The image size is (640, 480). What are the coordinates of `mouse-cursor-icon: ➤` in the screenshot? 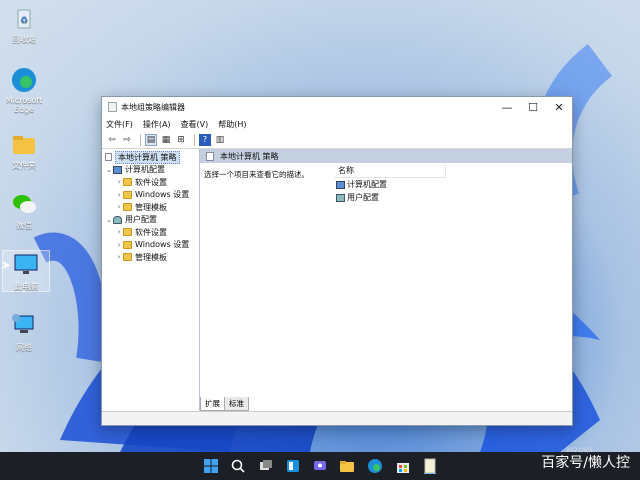 It's located at (6, 265).